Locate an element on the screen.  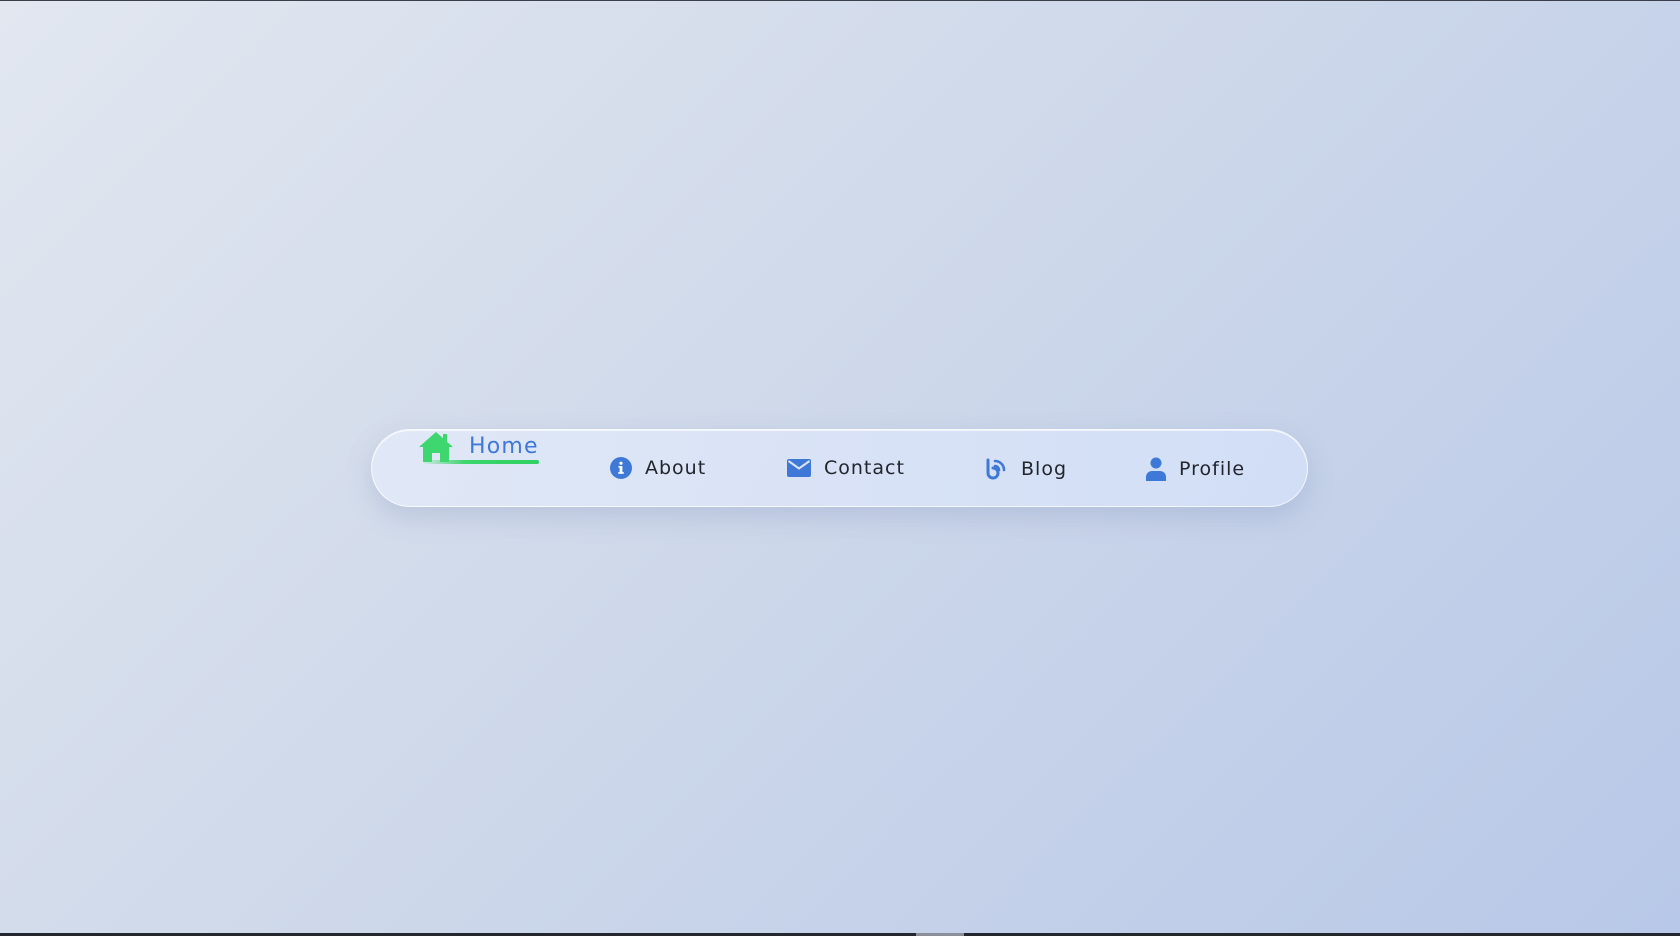
nav-label-home: Home is located at coordinates (504, 446).